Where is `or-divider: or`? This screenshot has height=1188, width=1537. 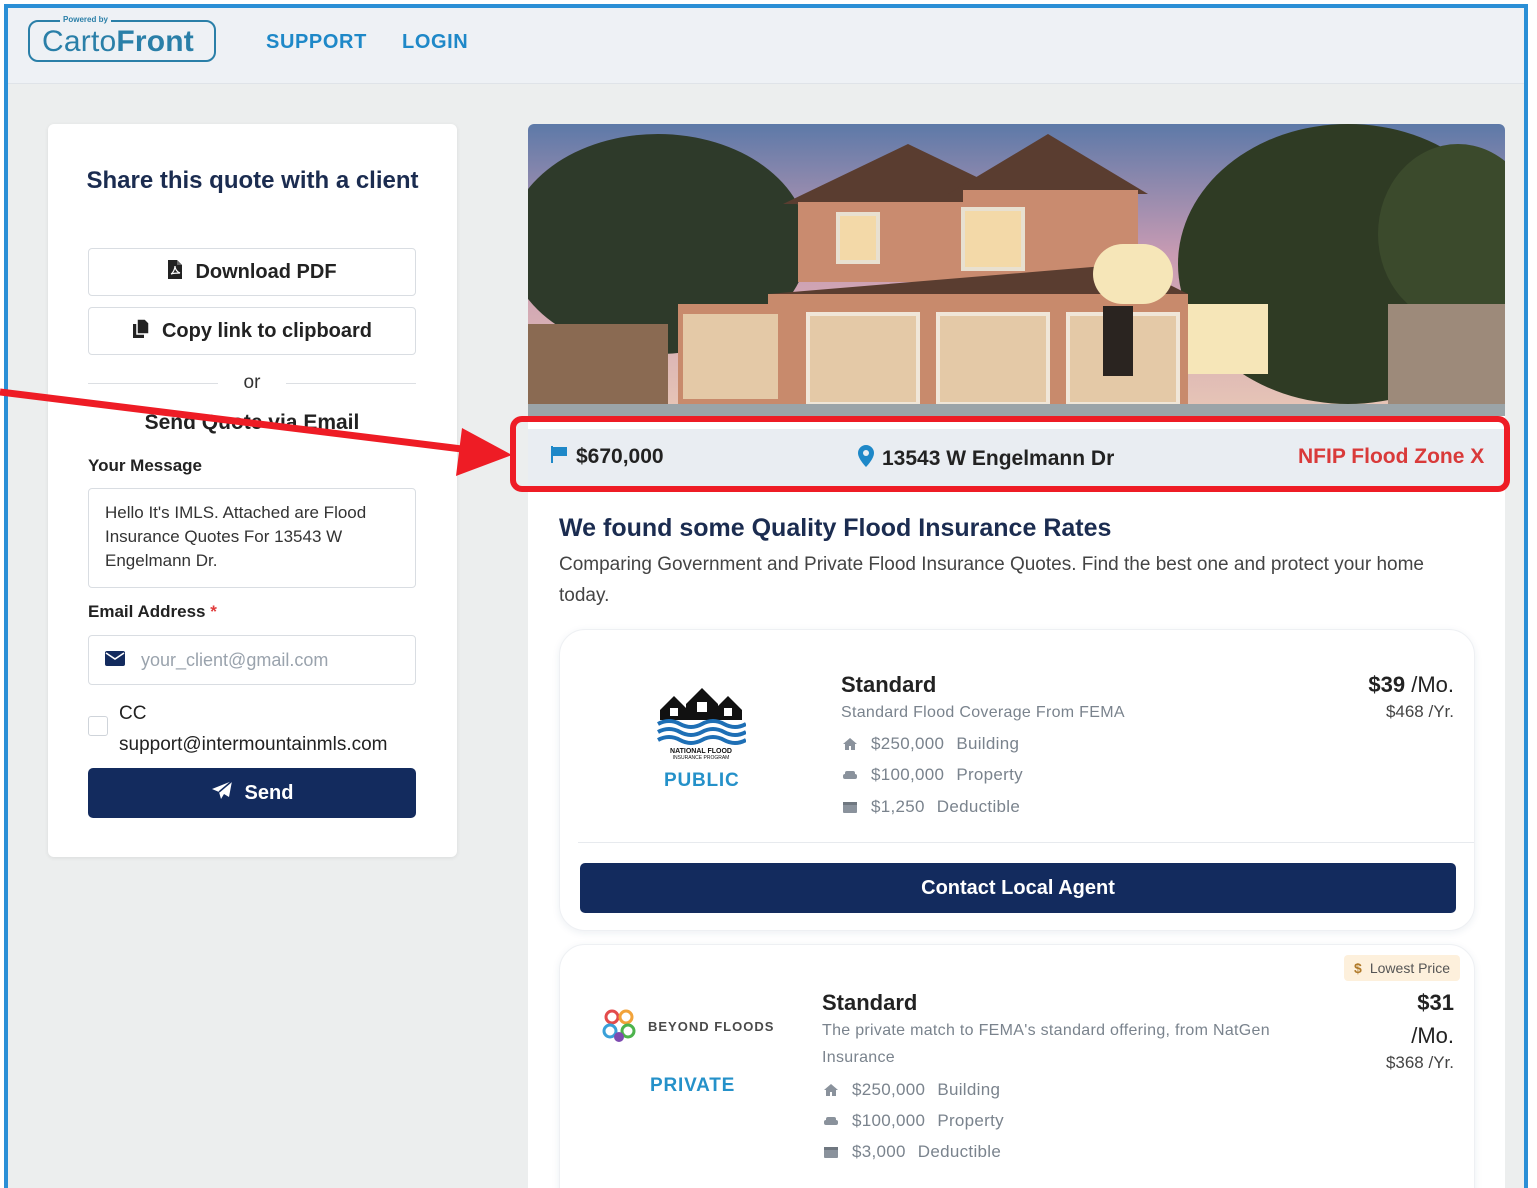 or-divider: or is located at coordinates (252, 384).